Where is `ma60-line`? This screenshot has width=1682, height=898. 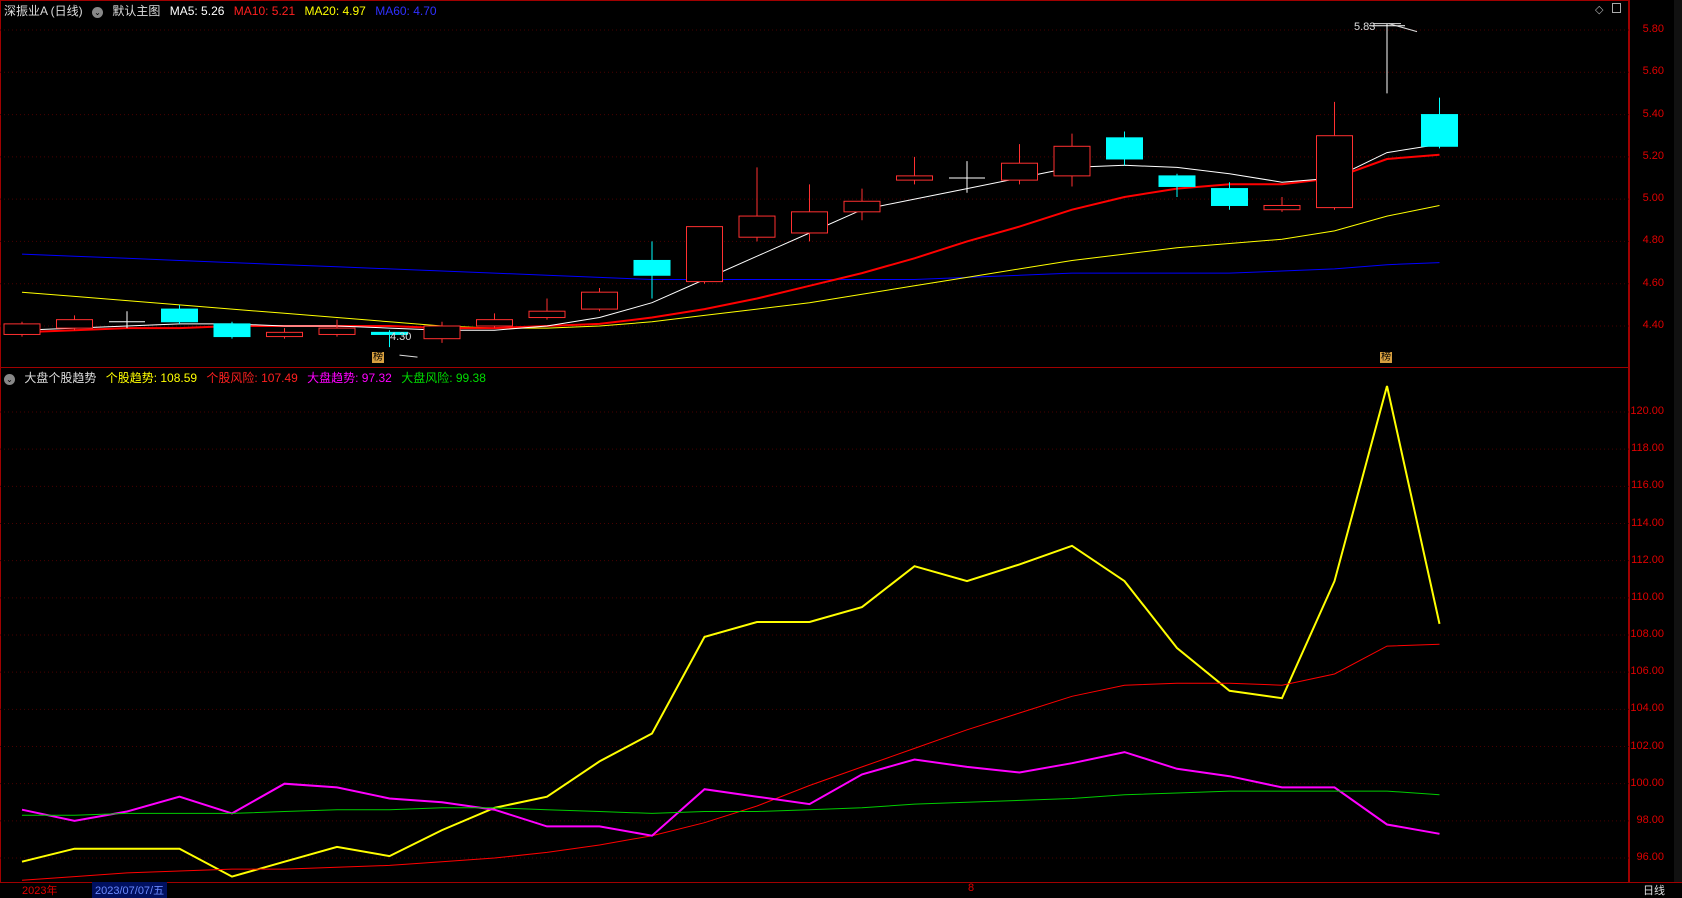
ma60-line is located at coordinates (730, 266).